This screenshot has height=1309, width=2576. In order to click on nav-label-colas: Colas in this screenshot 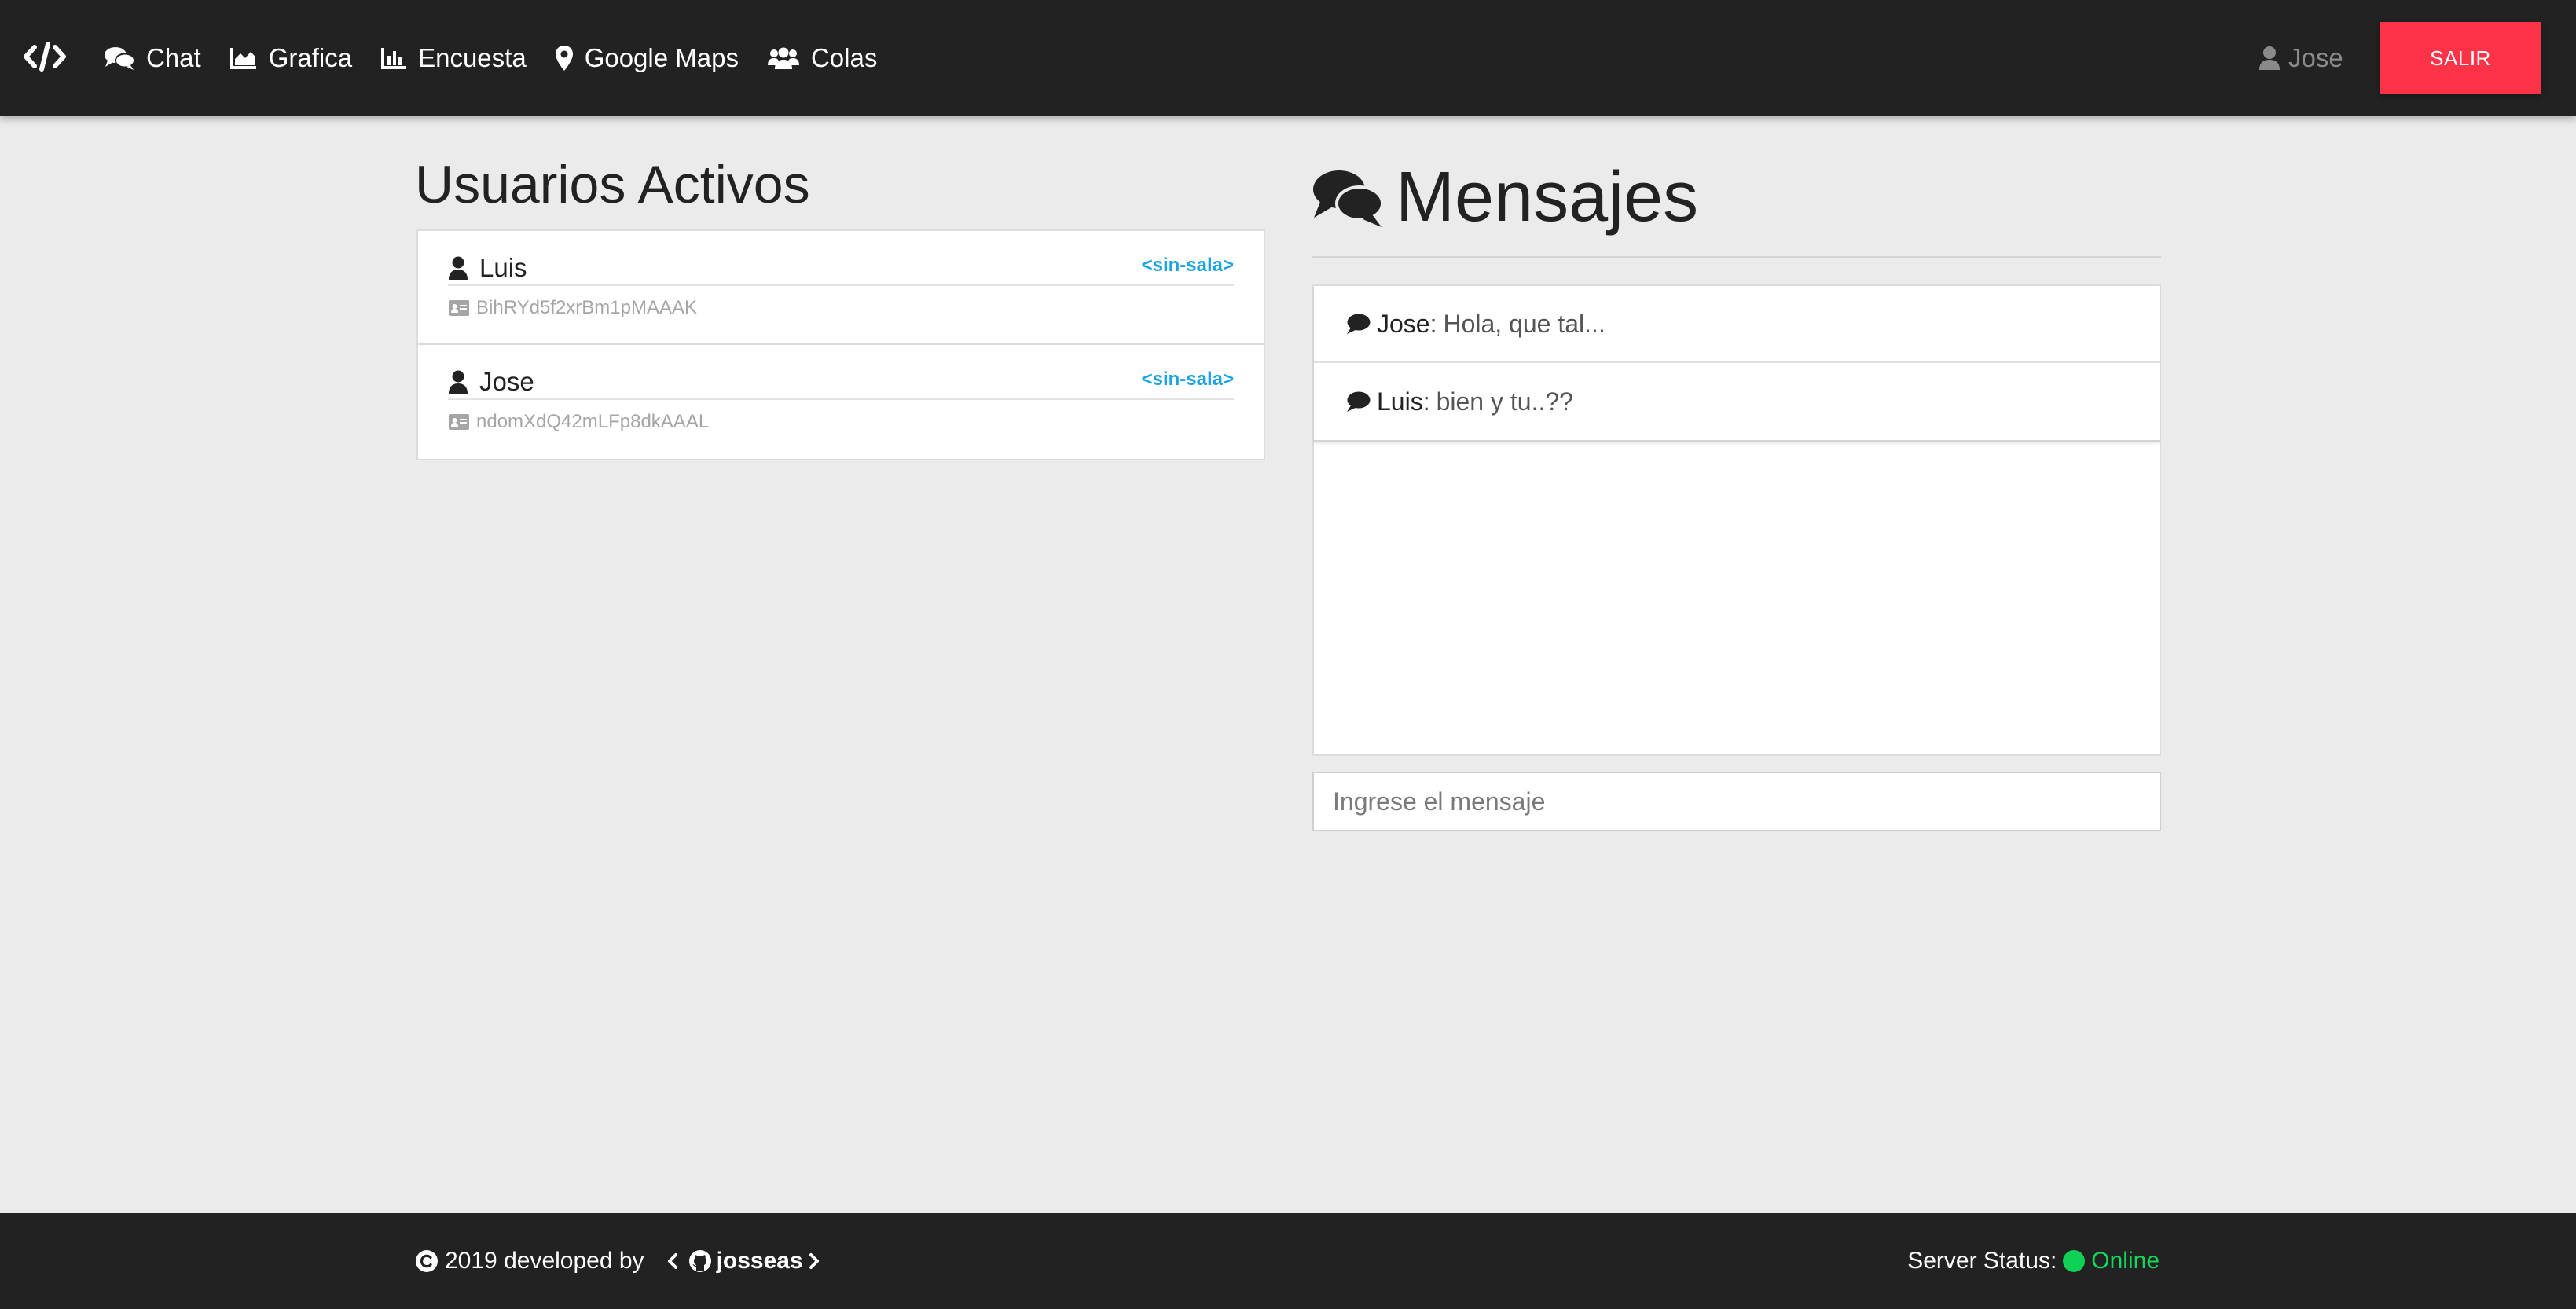, I will do `click(844, 57)`.